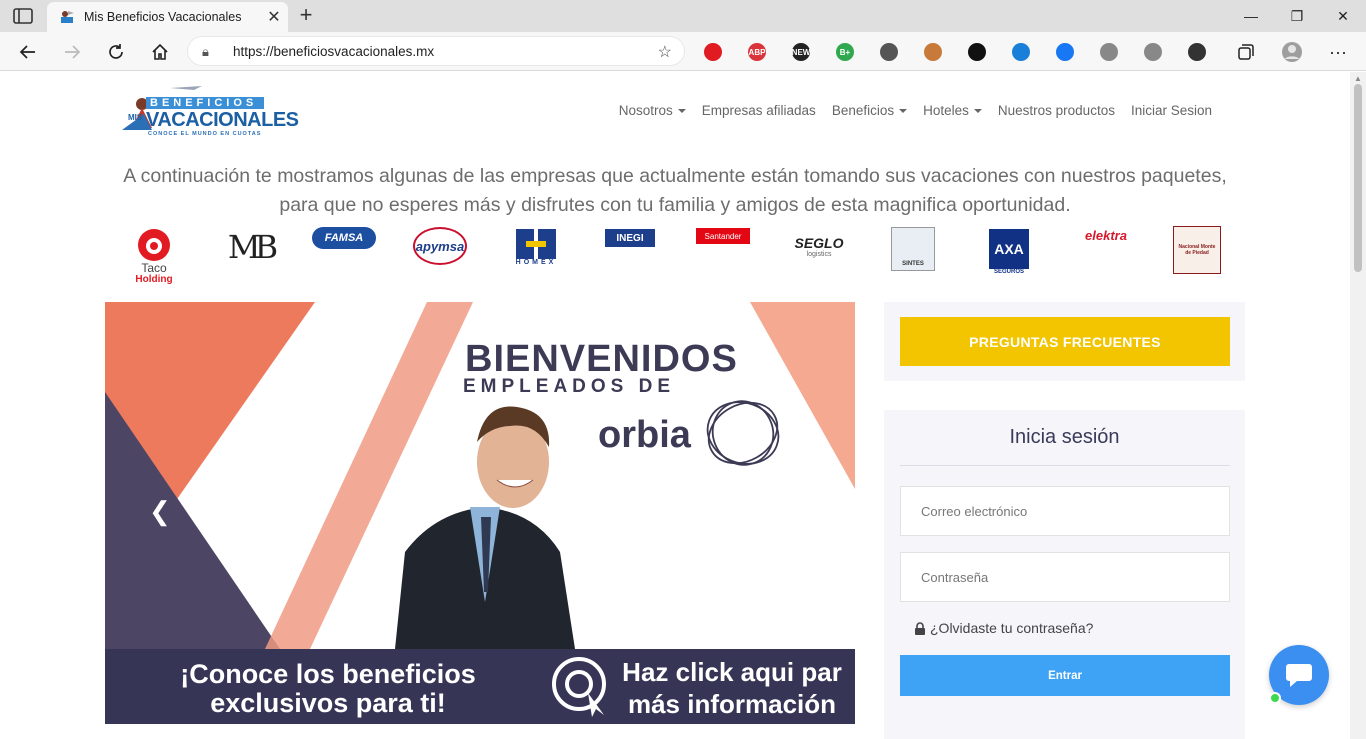  I want to click on banner-right-text: Haz click aqui par más información, so click(732, 688).